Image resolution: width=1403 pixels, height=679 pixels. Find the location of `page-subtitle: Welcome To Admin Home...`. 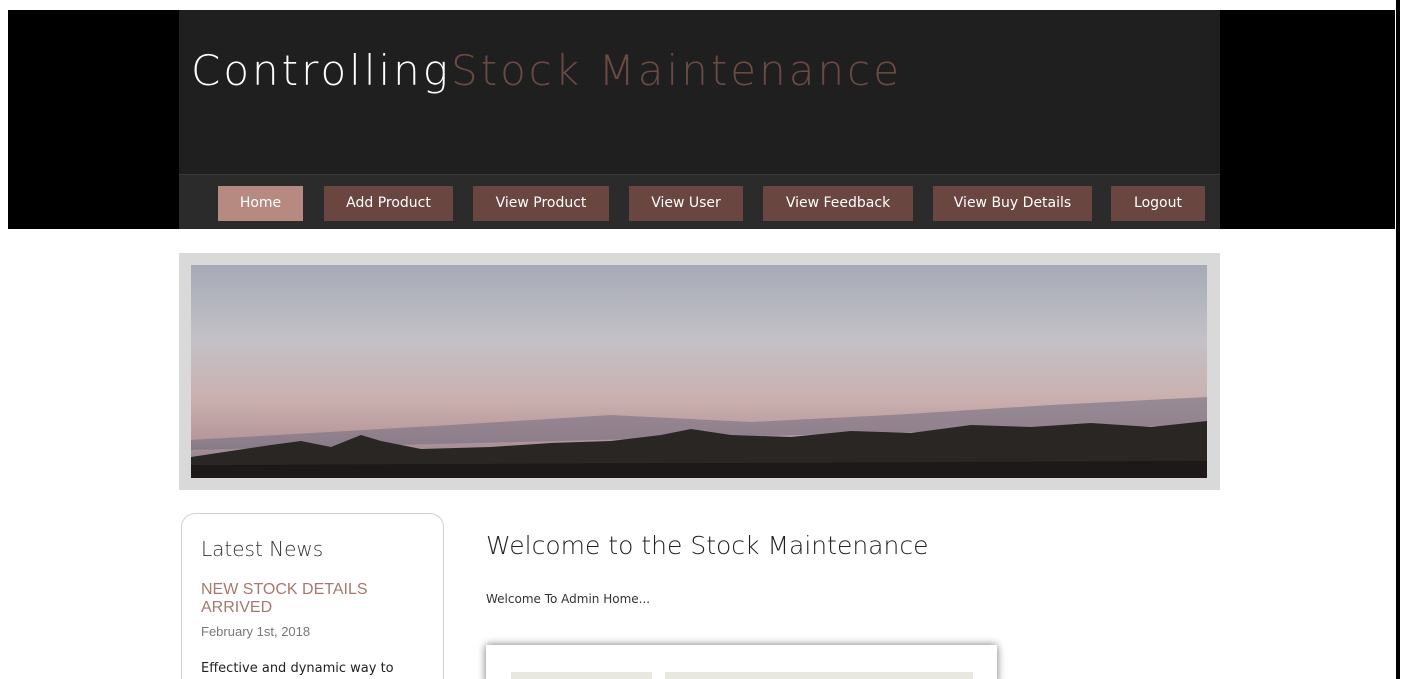

page-subtitle: Welcome To Admin Home... is located at coordinates (568, 599).